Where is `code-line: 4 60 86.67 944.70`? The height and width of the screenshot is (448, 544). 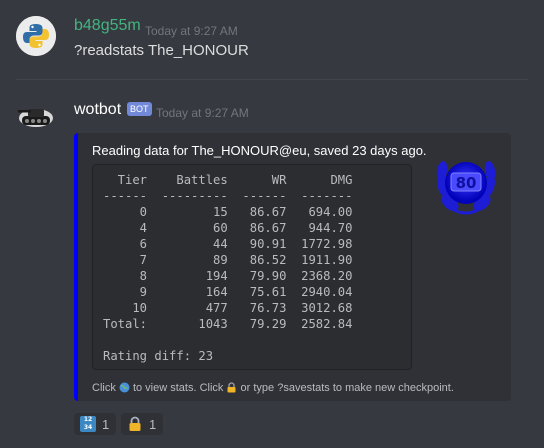
code-line: 4 60 86.67 944.70 is located at coordinates (228, 228).